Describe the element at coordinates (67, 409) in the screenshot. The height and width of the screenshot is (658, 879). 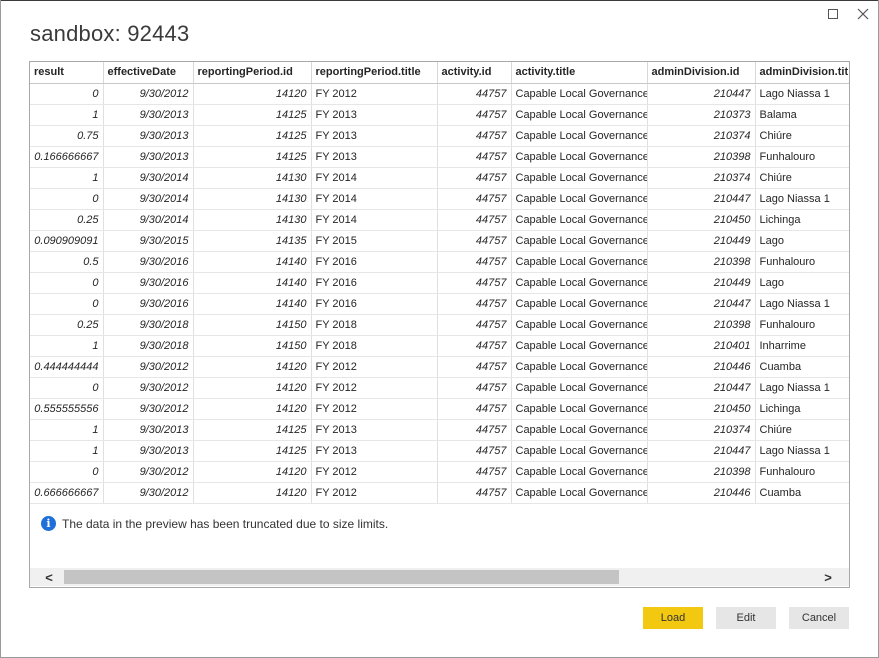
I see `table-cell: 0.555555556` at that location.